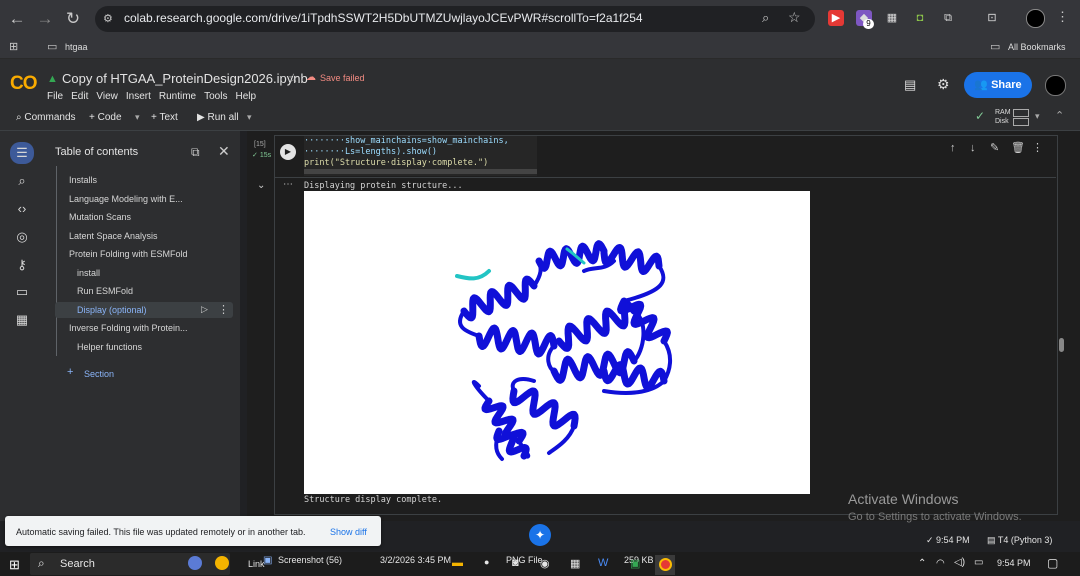 This screenshot has height=576, width=1080. I want to click on youtube-extension-icon: ▶, so click(836, 18).